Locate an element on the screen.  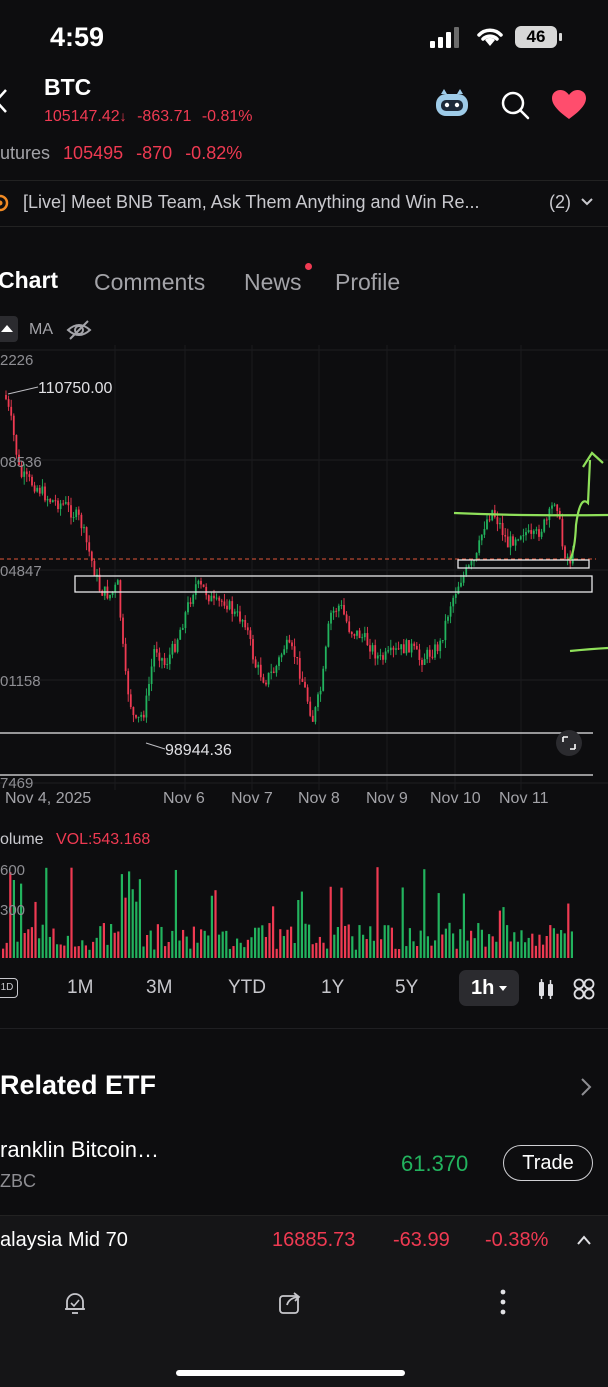
index-value: 16885.73 is located at coordinates (314, 1240).